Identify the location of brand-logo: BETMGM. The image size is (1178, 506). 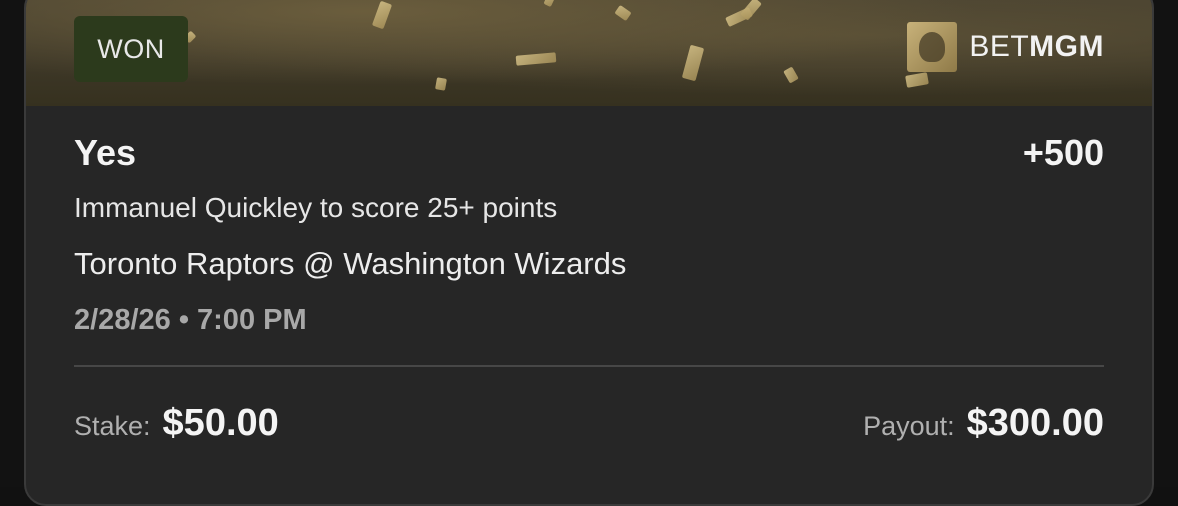
(1005, 47).